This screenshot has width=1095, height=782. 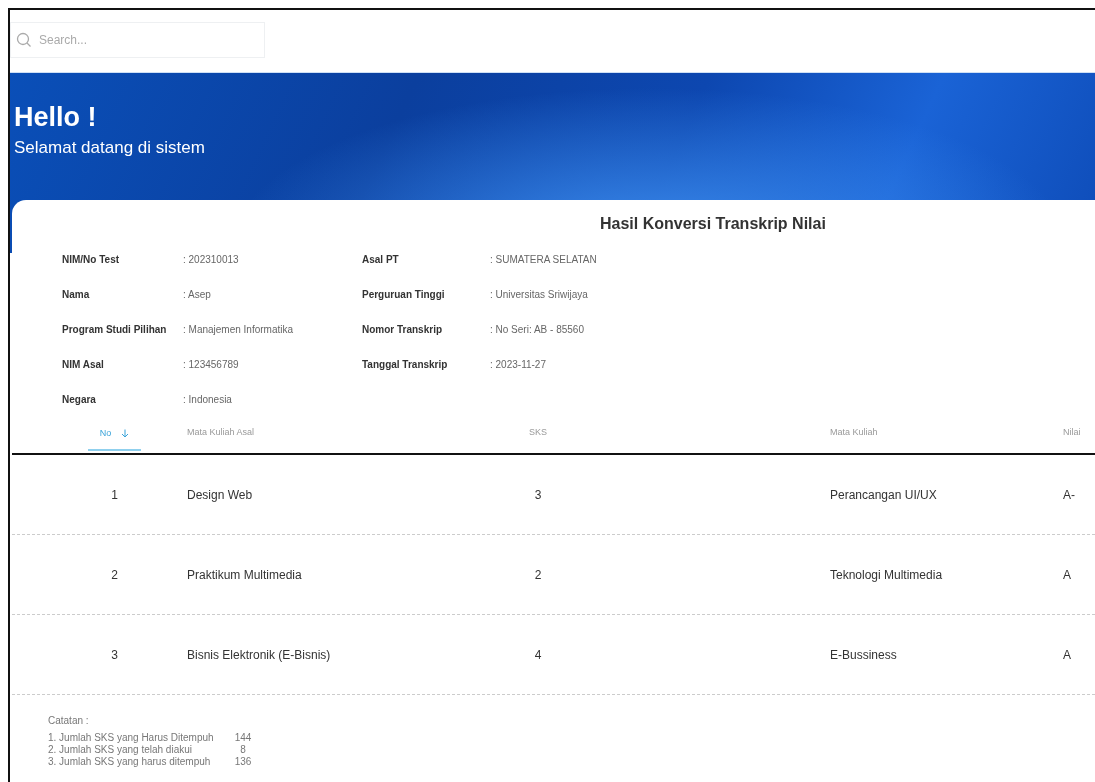 I want to click on column-header: Mata Kuliah Asal, so click(x=221, y=433).